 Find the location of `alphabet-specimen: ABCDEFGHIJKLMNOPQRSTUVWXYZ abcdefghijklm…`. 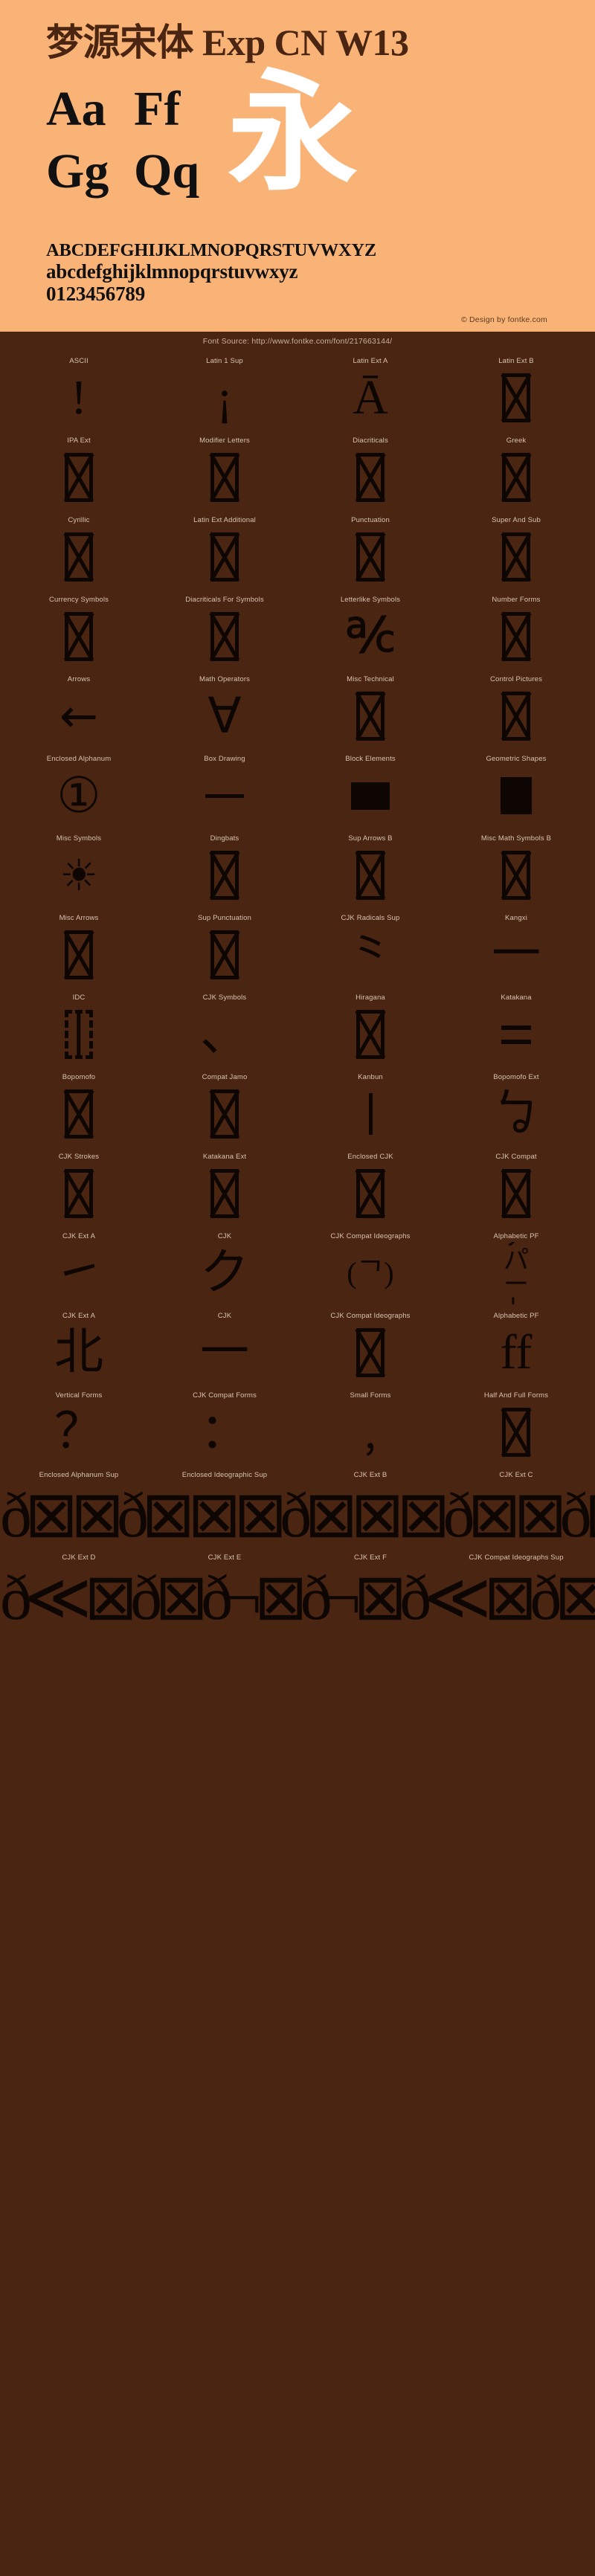

alphabet-specimen: ABCDEFGHIJKLMNOPQRSTUVWXYZ abcdefghijklm… is located at coordinates (298, 273).